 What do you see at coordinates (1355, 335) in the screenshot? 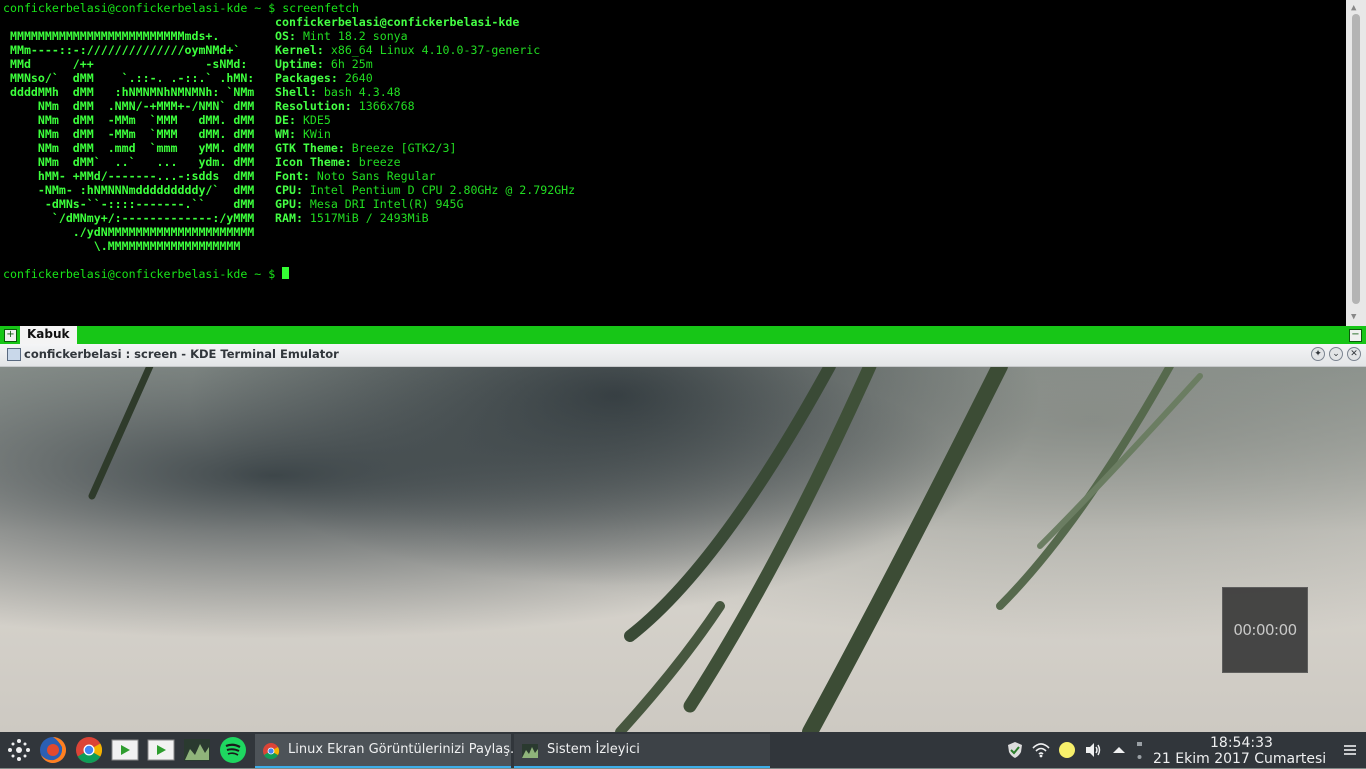
I see `close-tab-button: −` at bounding box center [1355, 335].